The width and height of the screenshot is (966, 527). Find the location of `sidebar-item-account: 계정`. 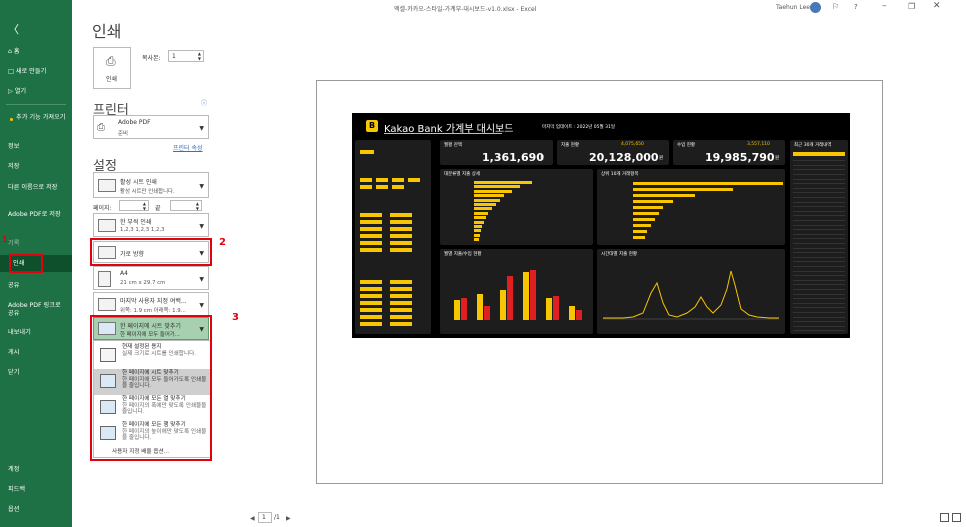

sidebar-item-account: 계정 is located at coordinates (38, 470).